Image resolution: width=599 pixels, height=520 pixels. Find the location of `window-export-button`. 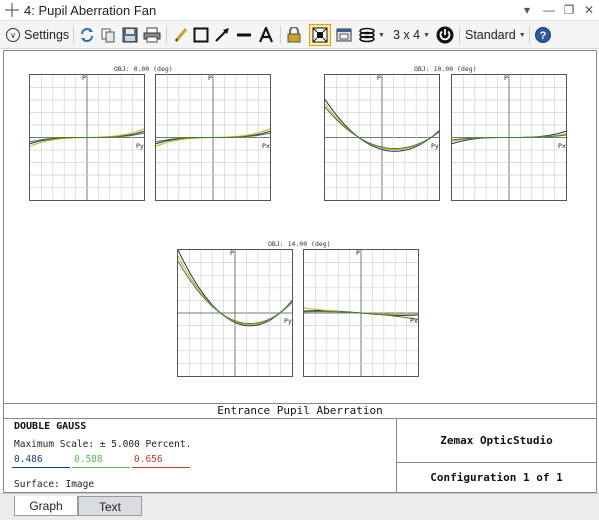

window-export-button is located at coordinates (344, 35).